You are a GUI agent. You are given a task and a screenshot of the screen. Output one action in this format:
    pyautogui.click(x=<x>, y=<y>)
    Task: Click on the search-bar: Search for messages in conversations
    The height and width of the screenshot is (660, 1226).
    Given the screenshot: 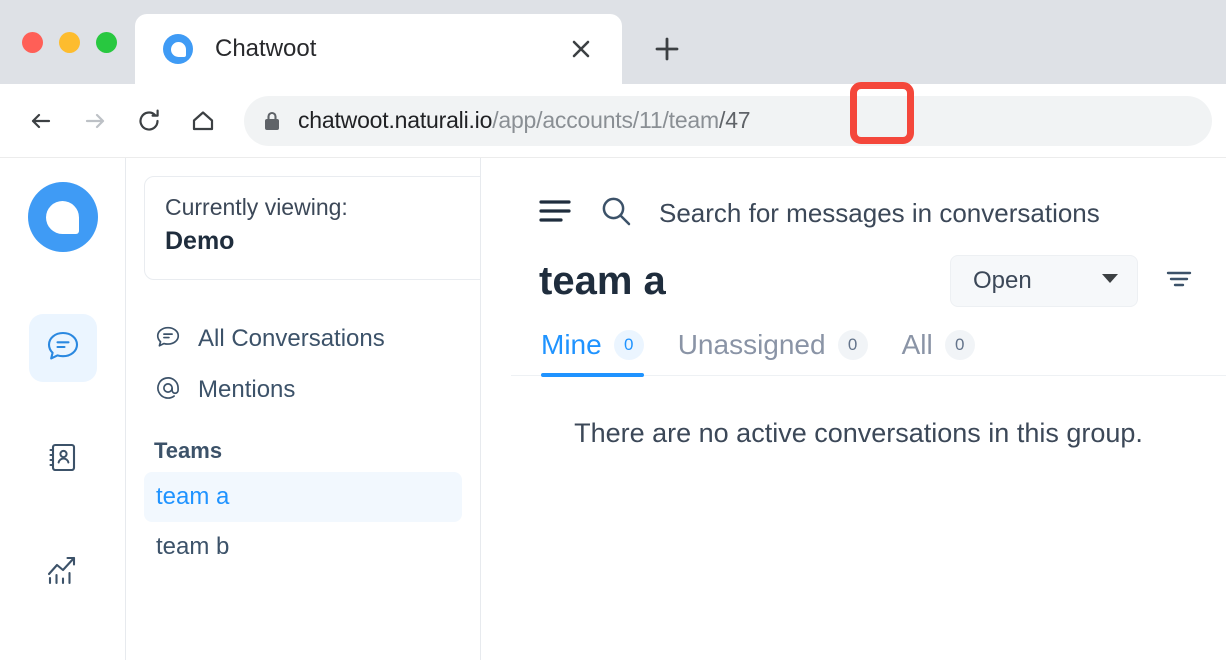 What is the action you would take?
    pyautogui.click(x=868, y=195)
    